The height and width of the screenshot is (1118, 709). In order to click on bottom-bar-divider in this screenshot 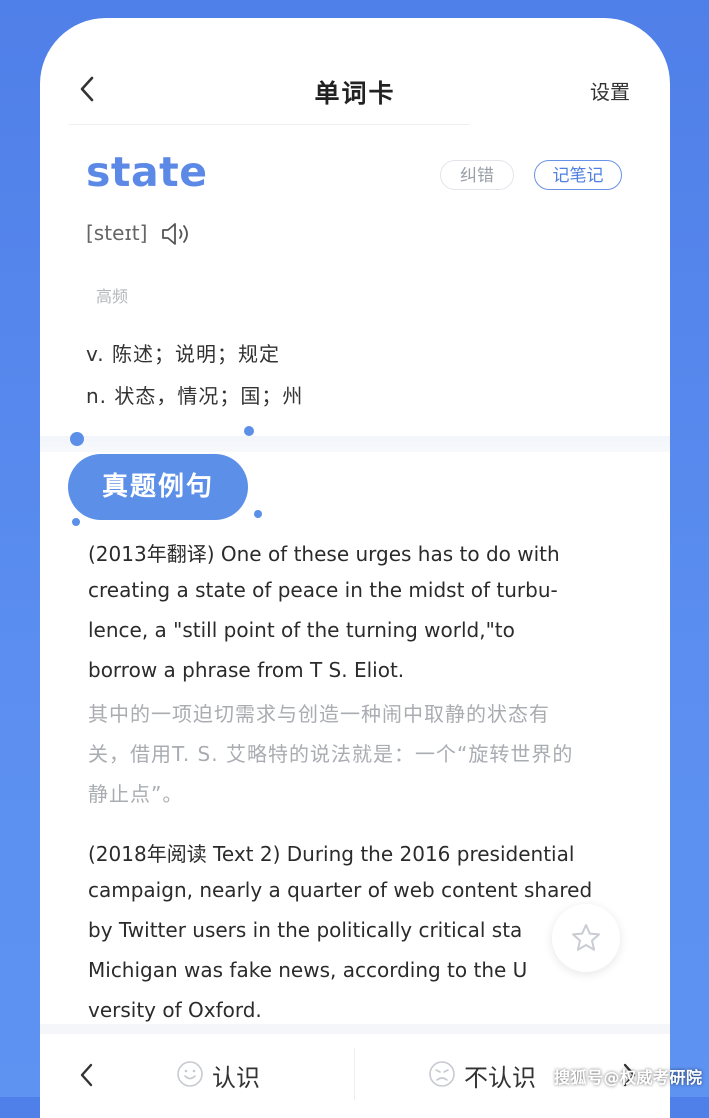, I will do `click(354, 1074)`.